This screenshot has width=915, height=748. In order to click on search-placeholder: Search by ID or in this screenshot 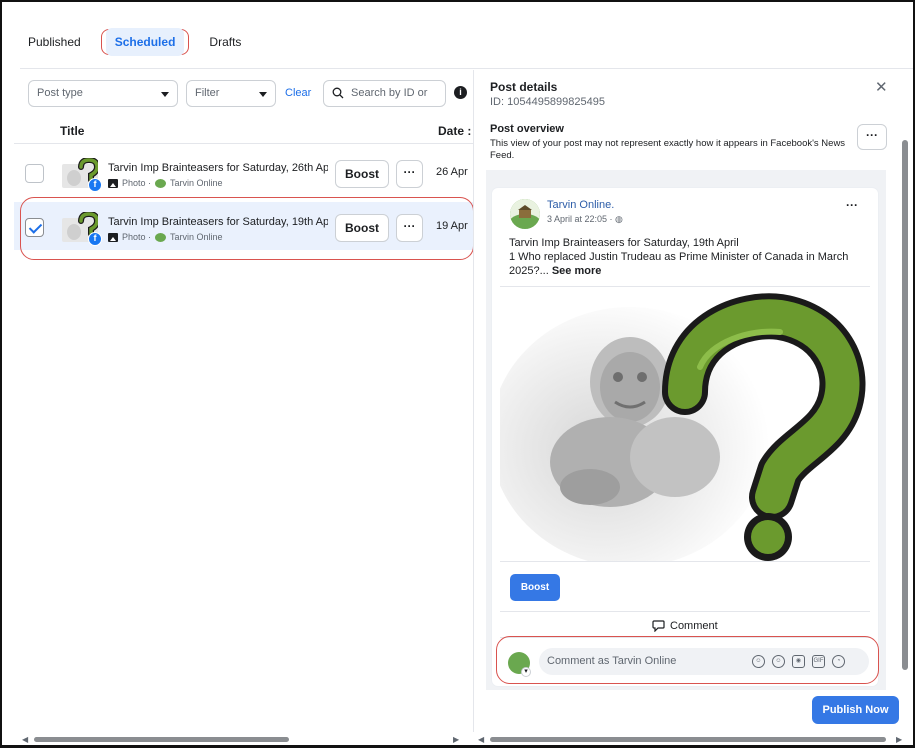, I will do `click(389, 93)`.